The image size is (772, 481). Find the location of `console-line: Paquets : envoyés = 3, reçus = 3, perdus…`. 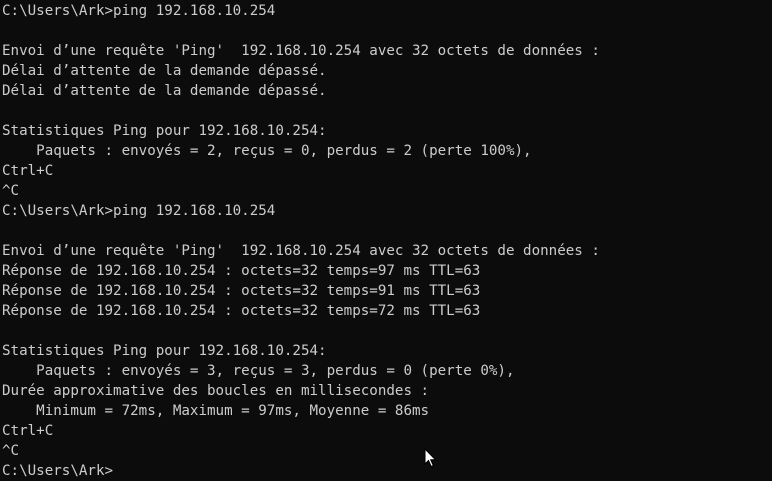

console-line: Paquets : envoyés = 3, reçus = 3, perdus… is located at coordinates (258, 371).